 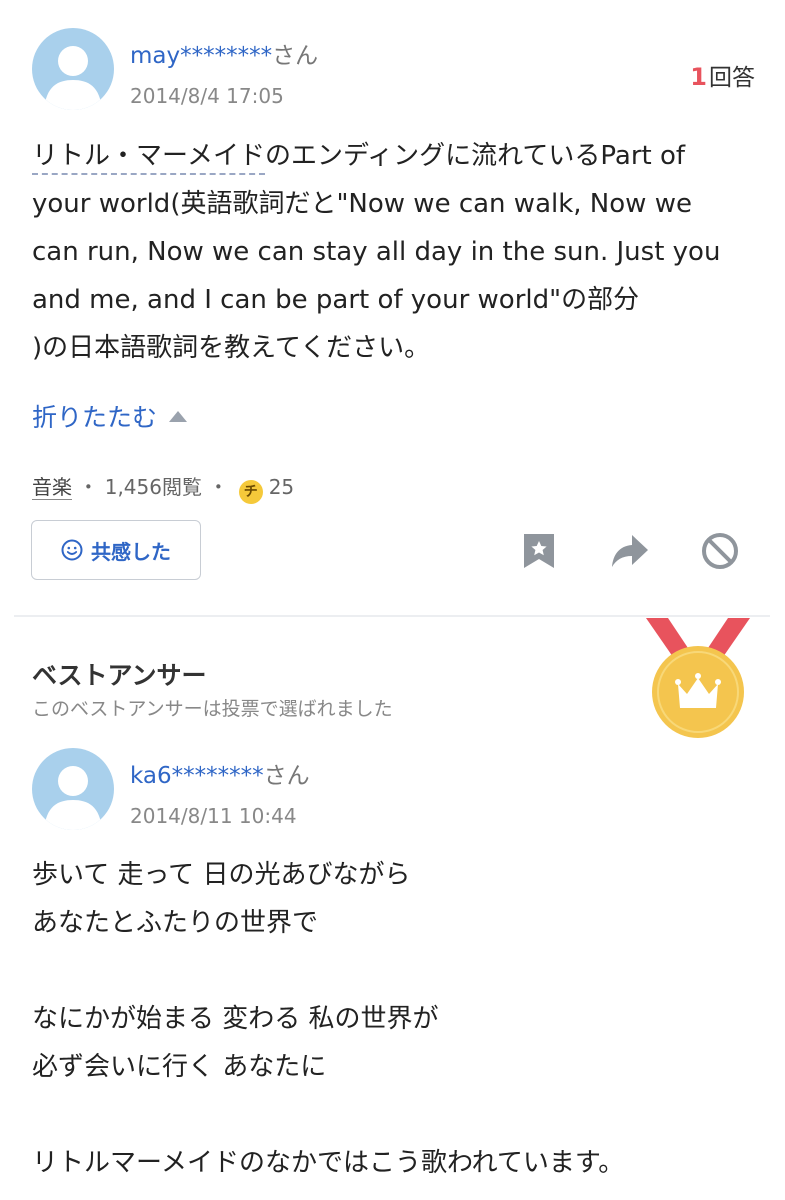 I want to click on question-body-link: リトル・マーメイド, so click(x=148, y=158).